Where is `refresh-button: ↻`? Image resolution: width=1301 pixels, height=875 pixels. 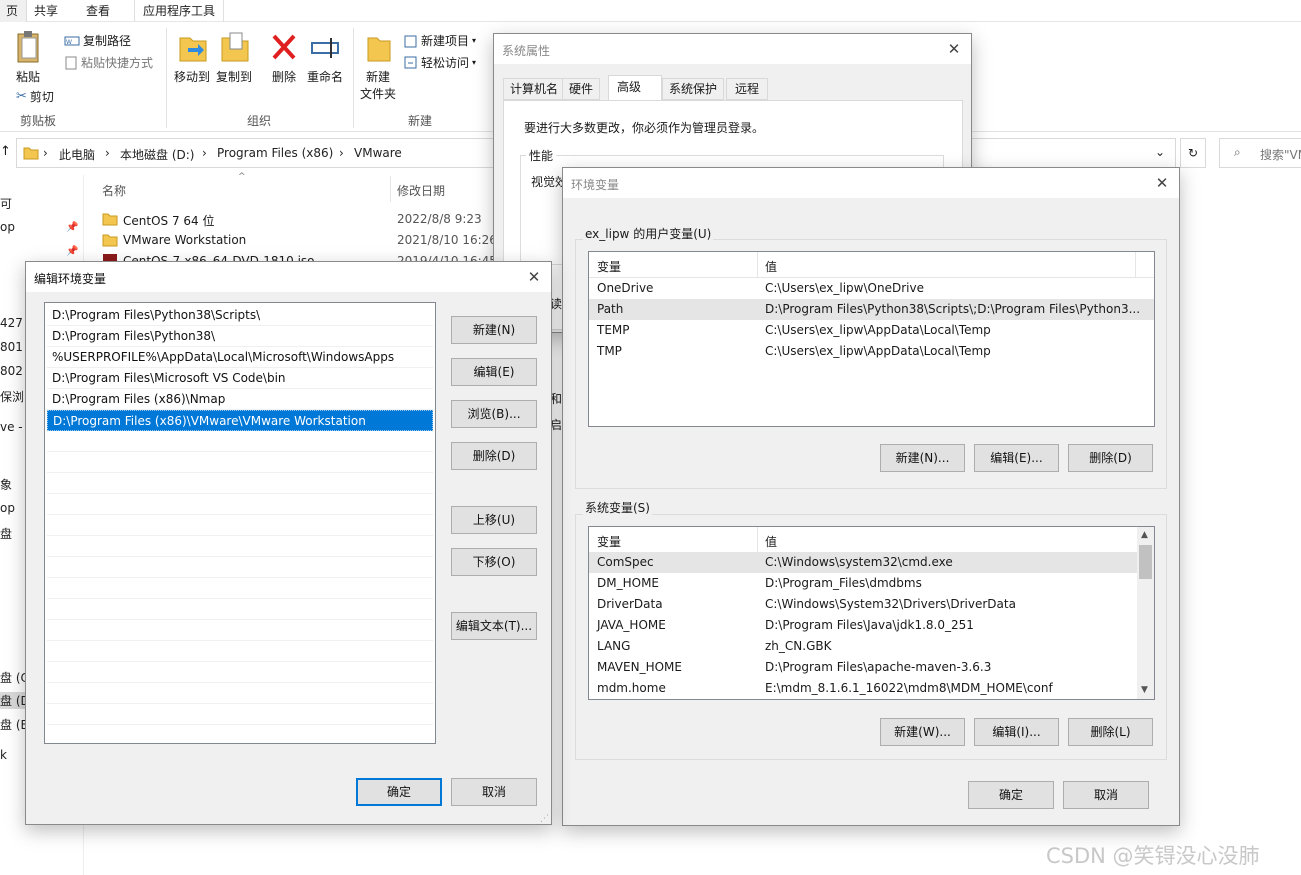 refresh-button: ↻ is located at coordinates (1193, 153).